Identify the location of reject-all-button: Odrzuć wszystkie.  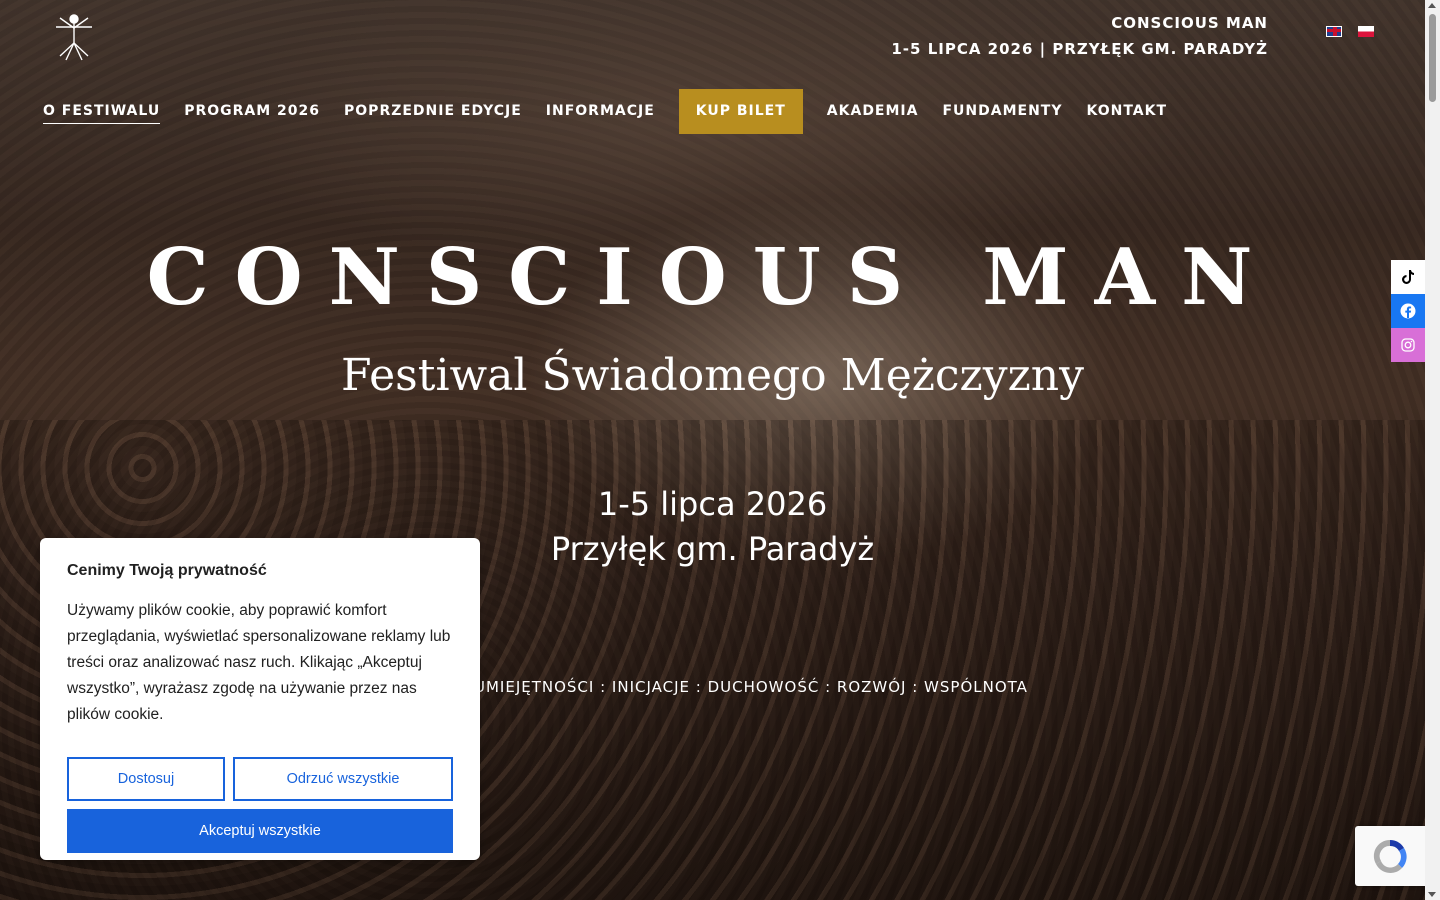
(343, 779).